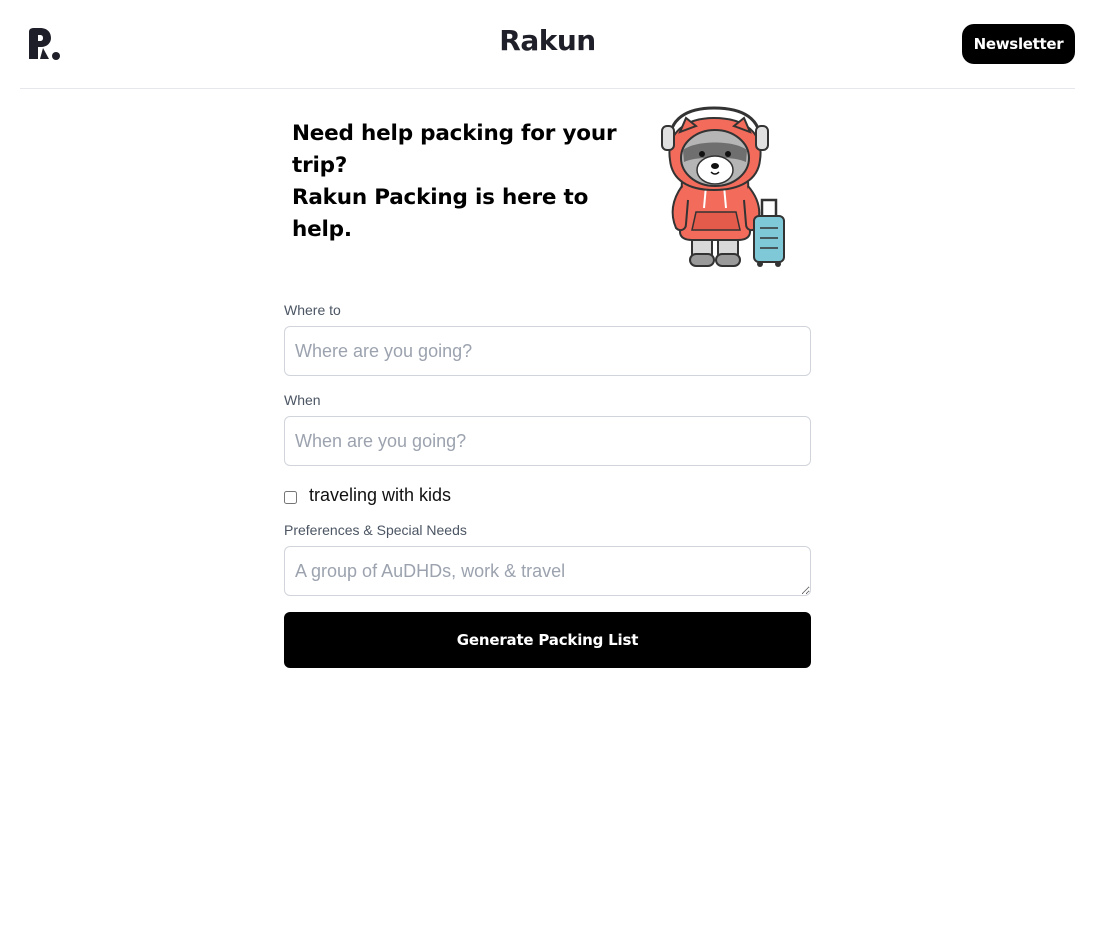 The height and width of the screenshot is (931, 1095). What do you see at coordinates (547, 497) in the screenshot?
I see `kids-checkbox-row: traveling with kids` at bounding box center [547, 497].